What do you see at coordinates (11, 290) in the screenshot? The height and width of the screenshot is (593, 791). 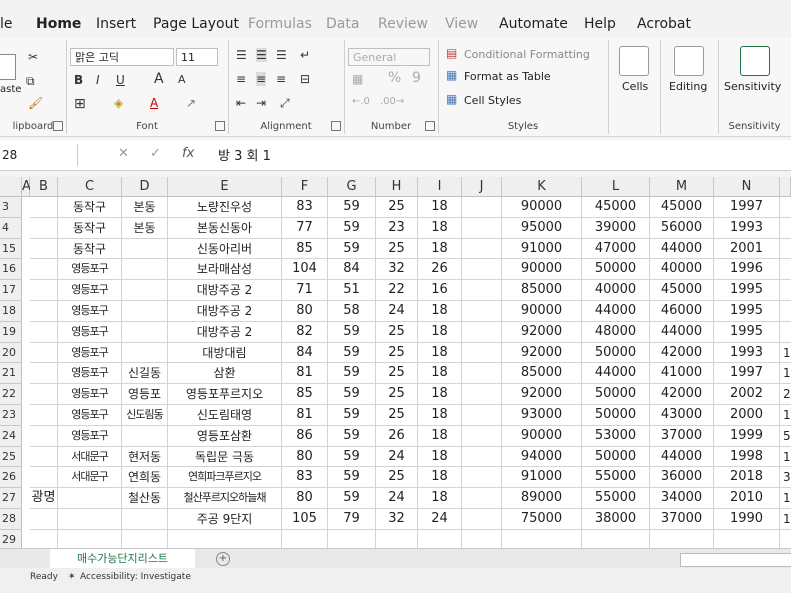 I see `row-header: 17` at bounding box center [11, 290].